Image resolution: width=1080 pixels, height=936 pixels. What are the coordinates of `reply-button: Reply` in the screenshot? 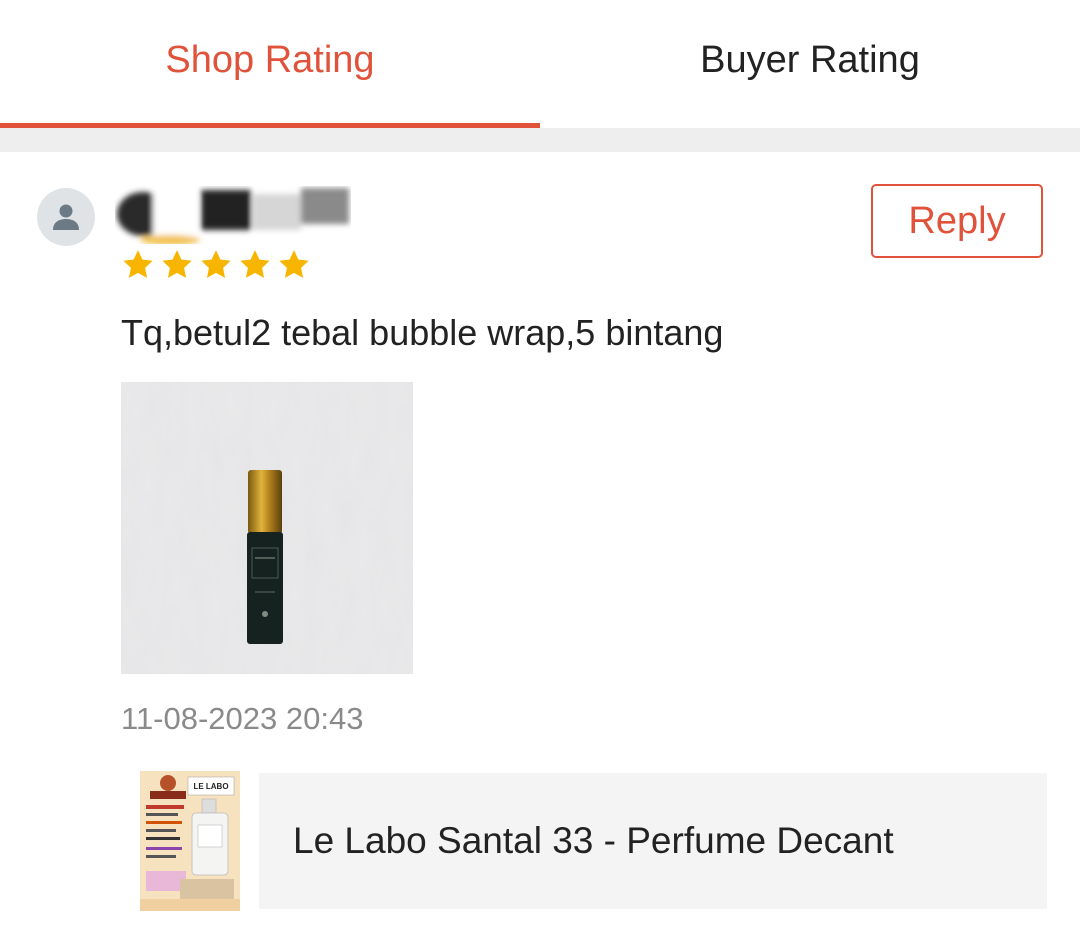 It's located at (957, 221).